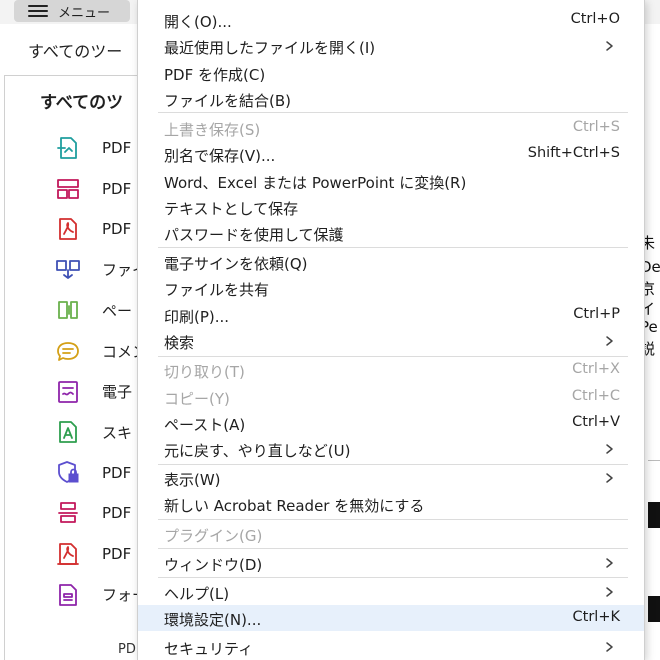 This screenshot has width=660, height=660. Describe the element at coordinates (93, 310) in the screenshot. I see `tool-item: ペー` at that location.